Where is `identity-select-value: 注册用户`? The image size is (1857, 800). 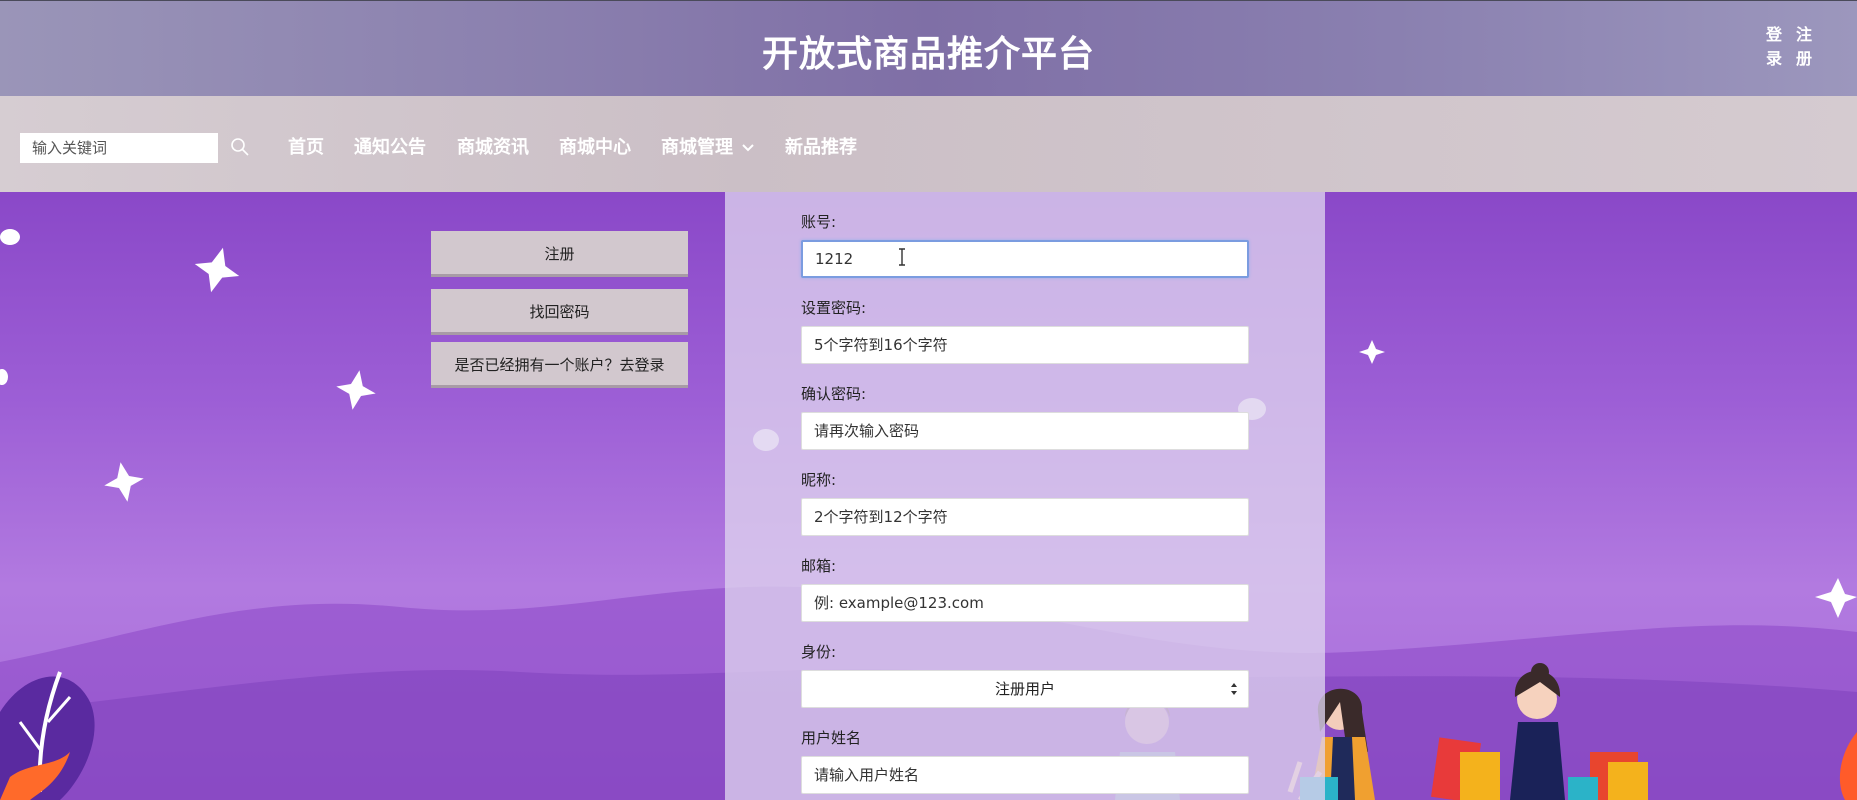
identity-select-value: 注册用户 is located at coordinates (1024, 689).